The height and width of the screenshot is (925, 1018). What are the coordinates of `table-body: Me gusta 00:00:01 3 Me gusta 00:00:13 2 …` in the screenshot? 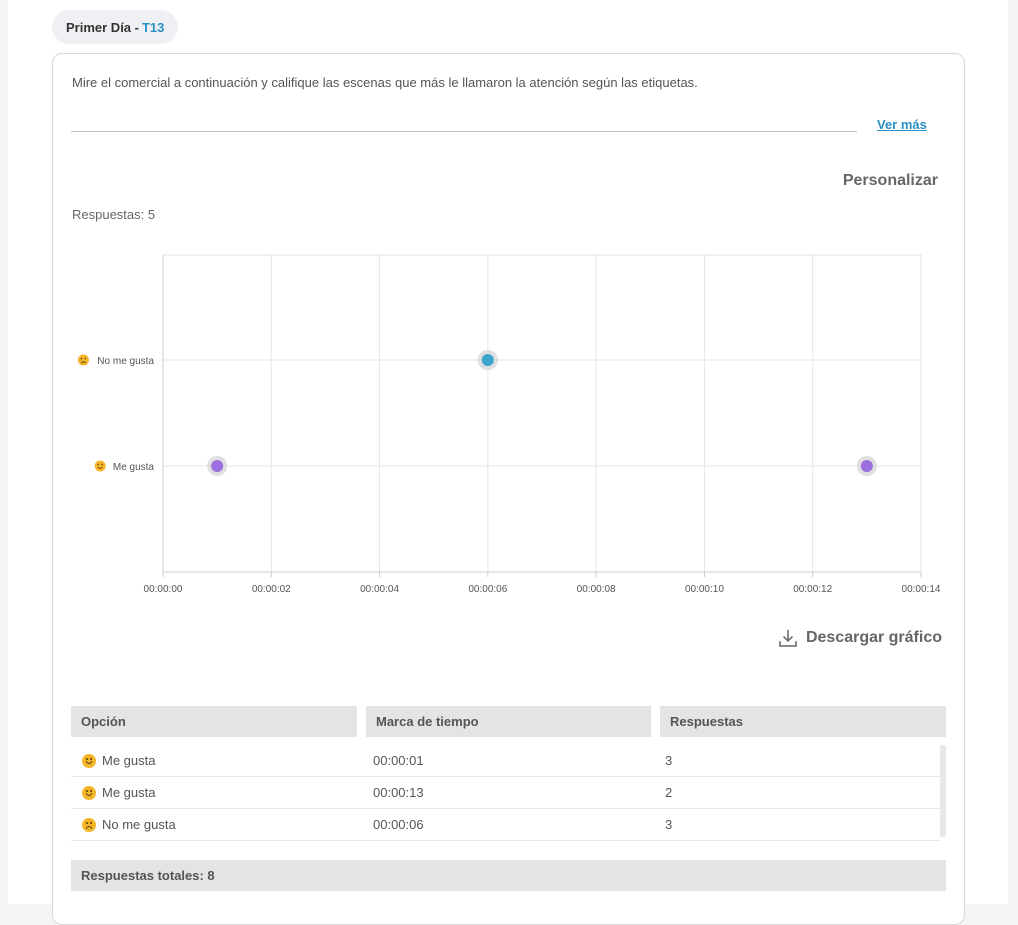 It's located at (508, 793).